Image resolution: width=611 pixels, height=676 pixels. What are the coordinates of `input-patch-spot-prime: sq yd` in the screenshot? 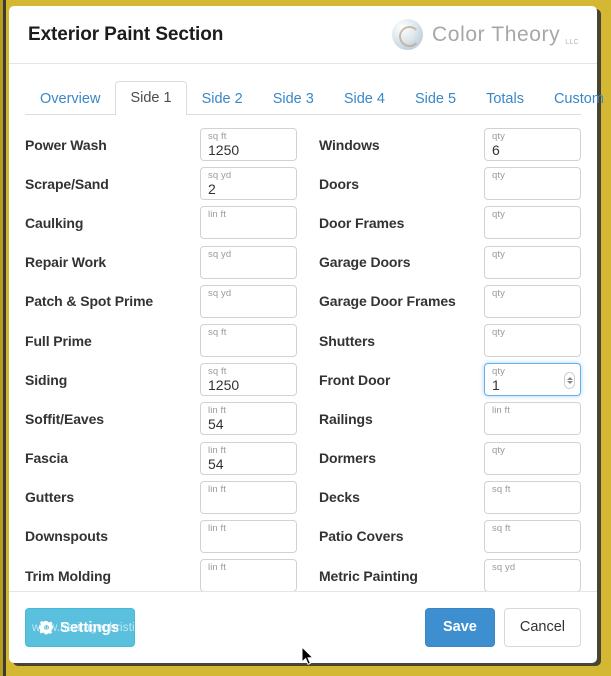 It's located at (248, 301).